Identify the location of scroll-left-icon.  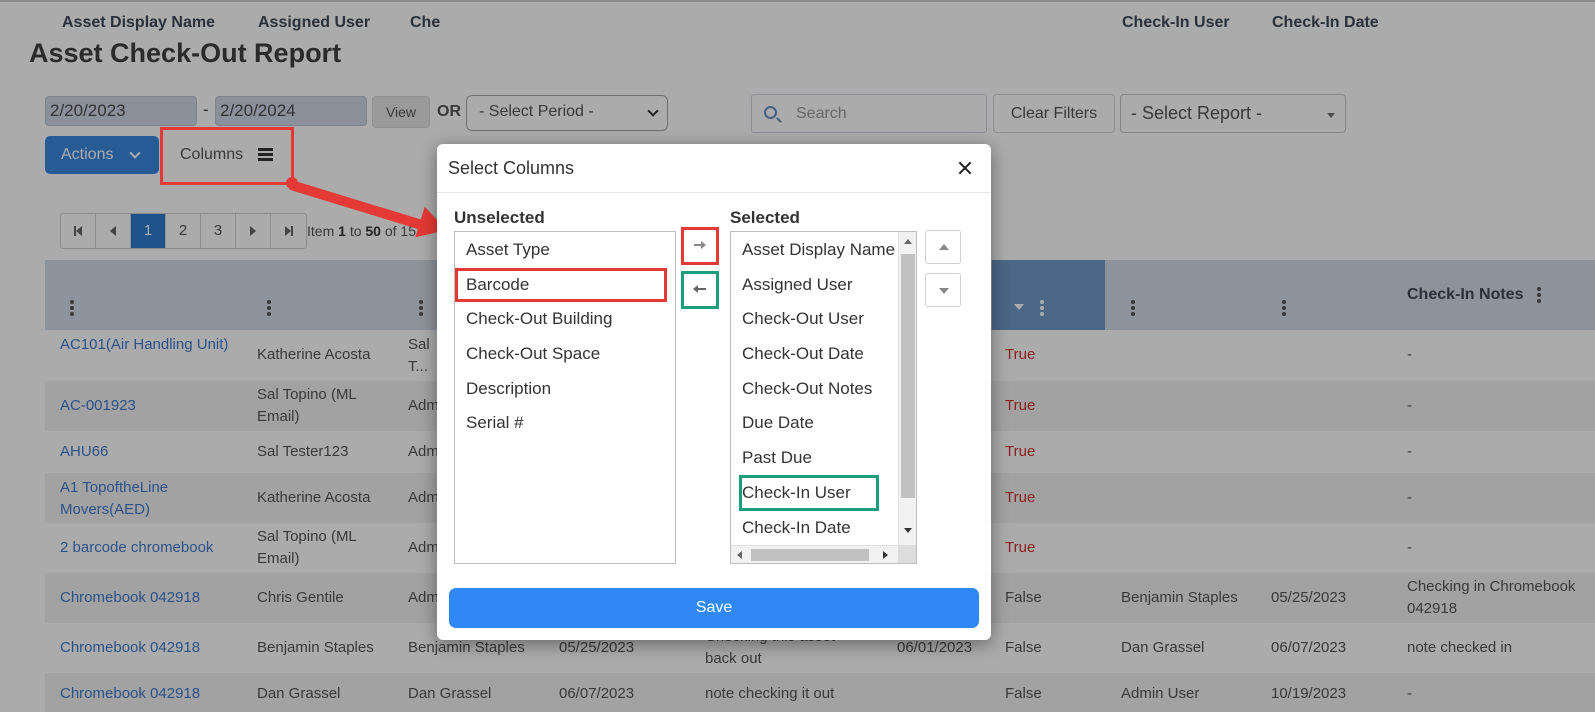
(739, 555).